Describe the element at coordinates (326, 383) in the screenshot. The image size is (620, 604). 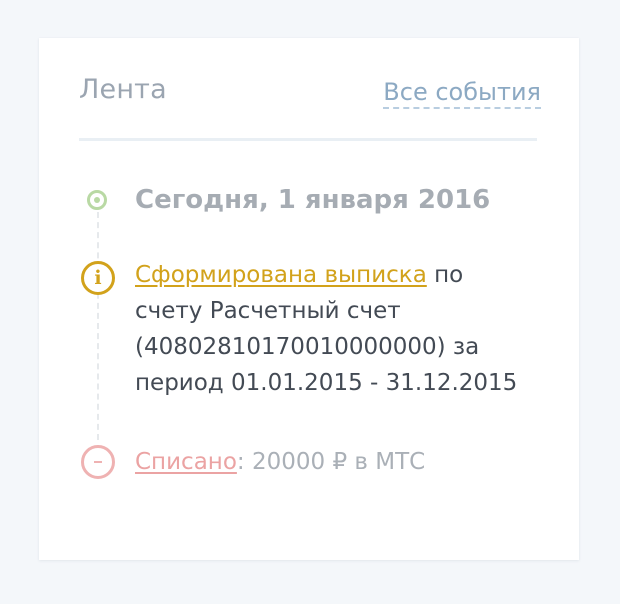
I see `statement-text-line: период 01.01.2015 - 31.12.2015` at that location.